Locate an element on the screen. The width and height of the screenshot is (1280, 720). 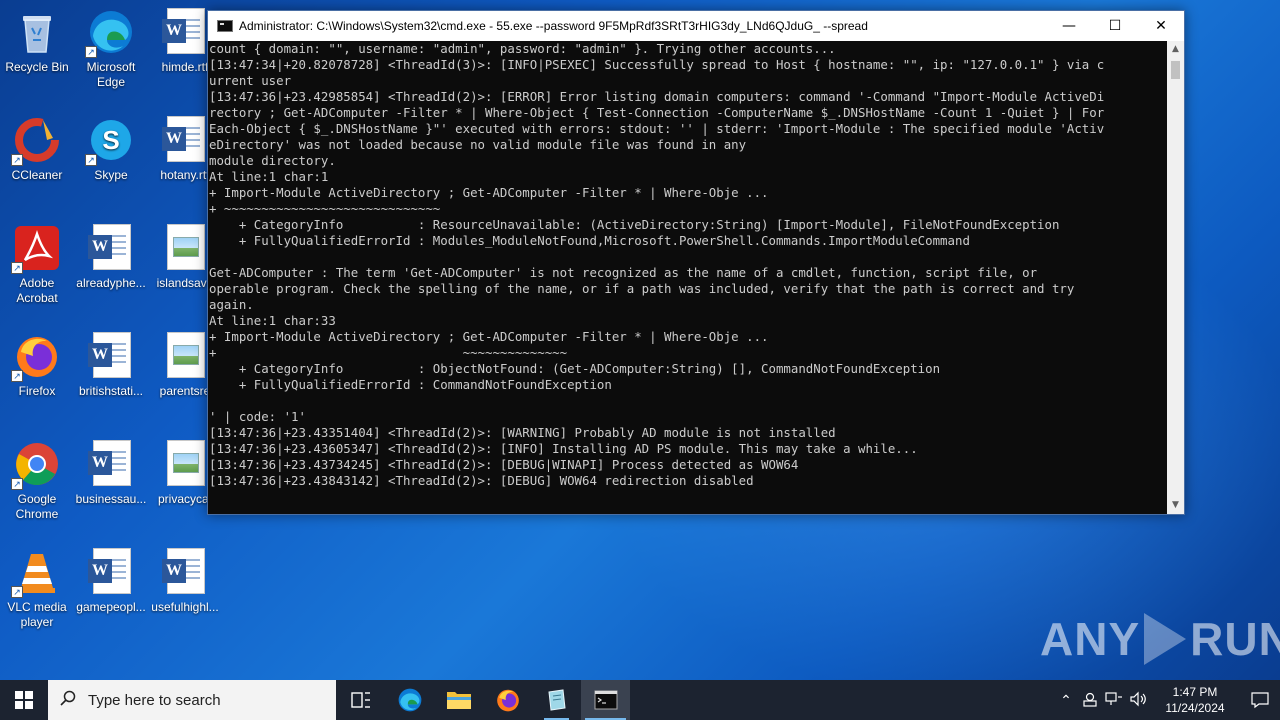
vlc-icon: ↗ is located at coordinates (36, 573).